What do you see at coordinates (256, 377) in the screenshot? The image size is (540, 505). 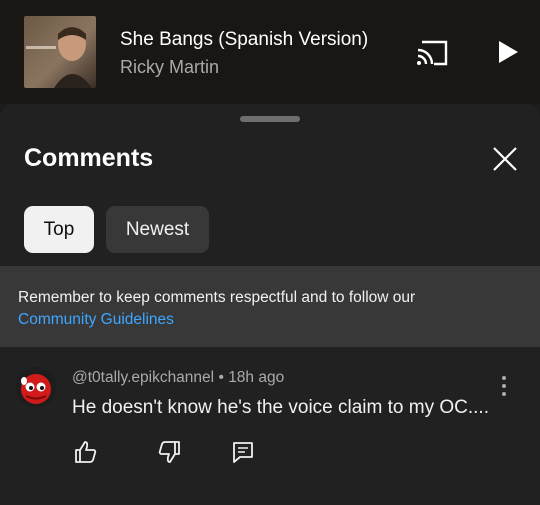 I see `comment-time: 18h ago` at bounding box center [256, 377].